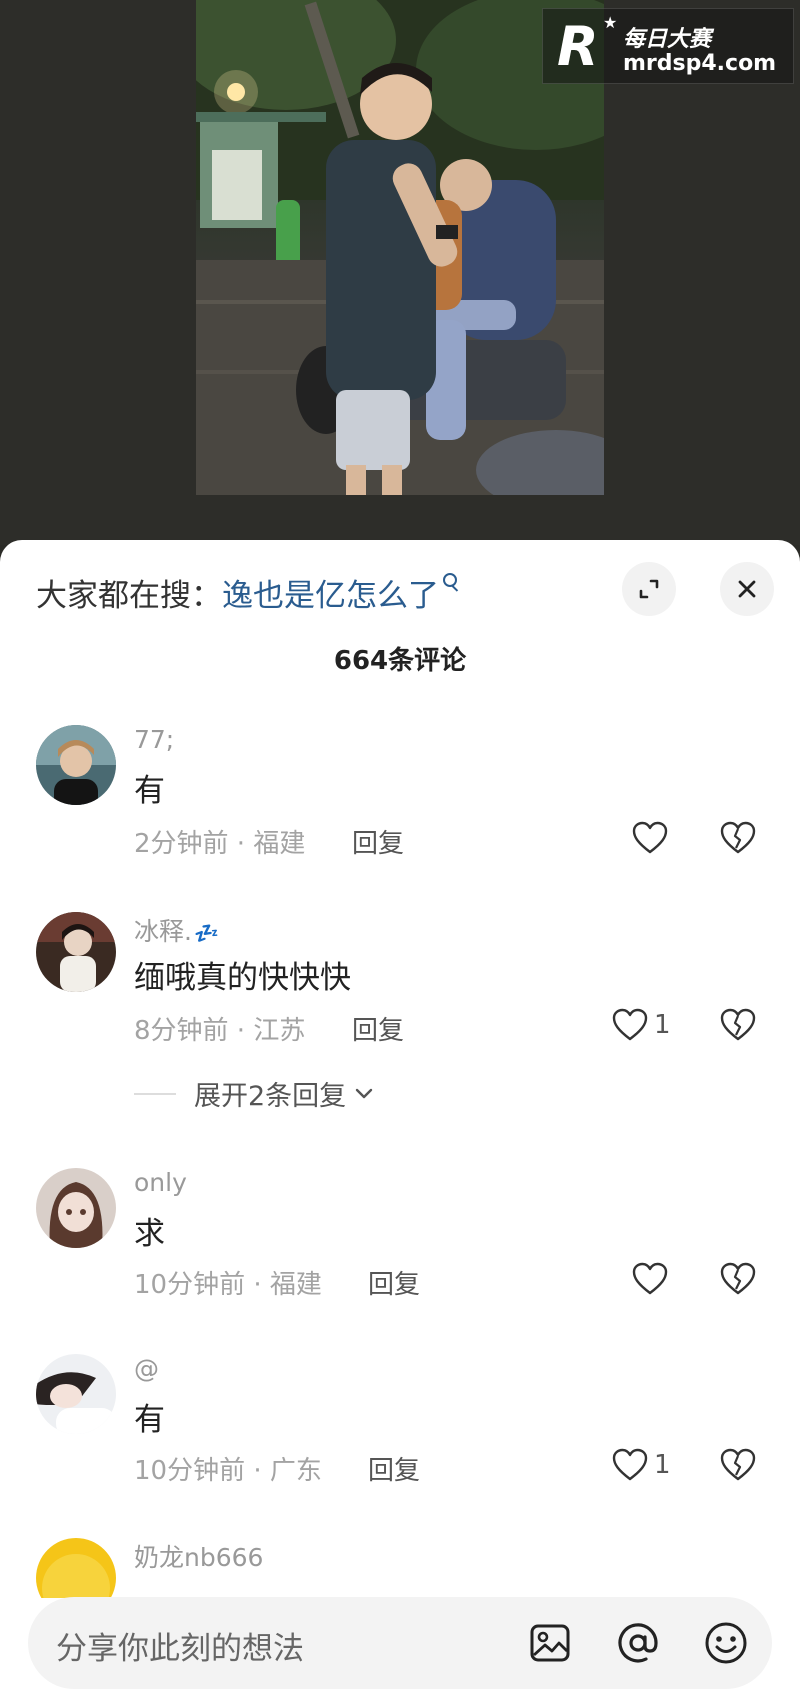  I want to click on chevron-down-icon, so click(364, 1093).